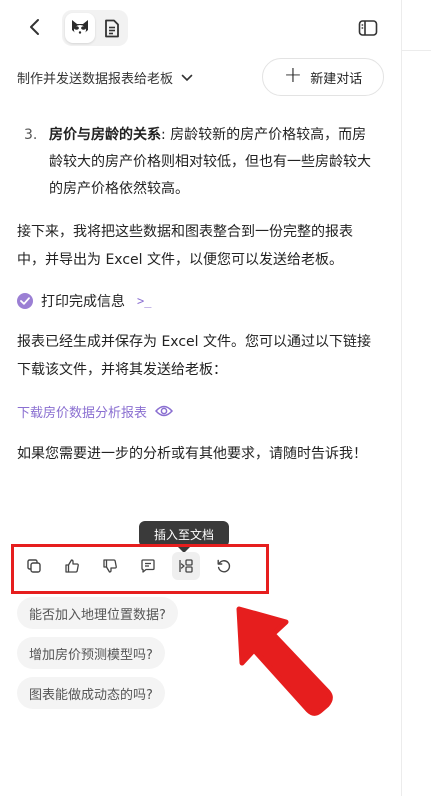  I want to click on mode-document-button, so click(112, 28).